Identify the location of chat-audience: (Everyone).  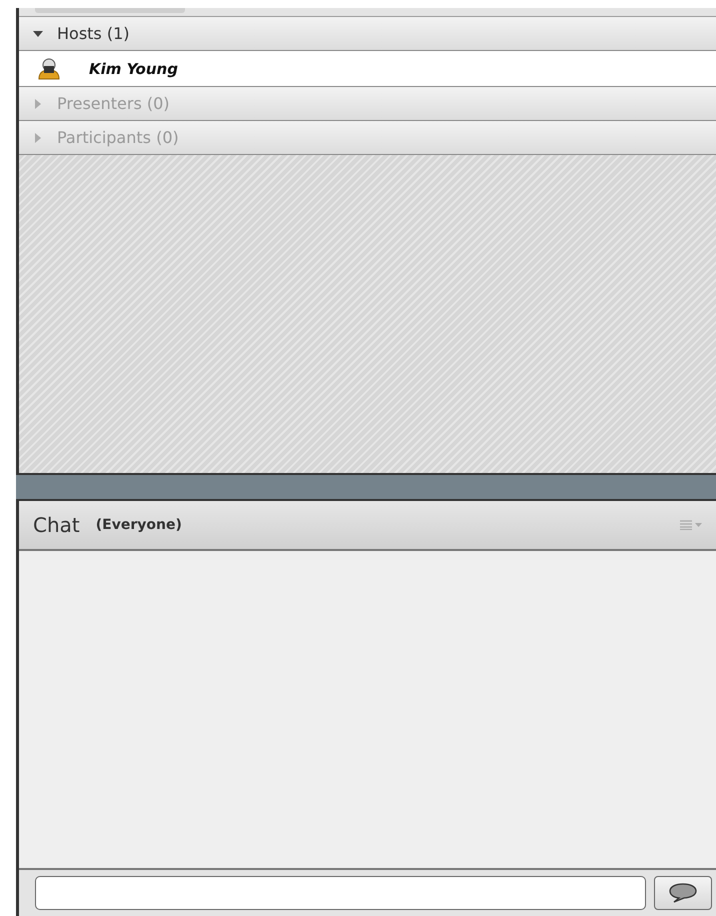
(139, 525).